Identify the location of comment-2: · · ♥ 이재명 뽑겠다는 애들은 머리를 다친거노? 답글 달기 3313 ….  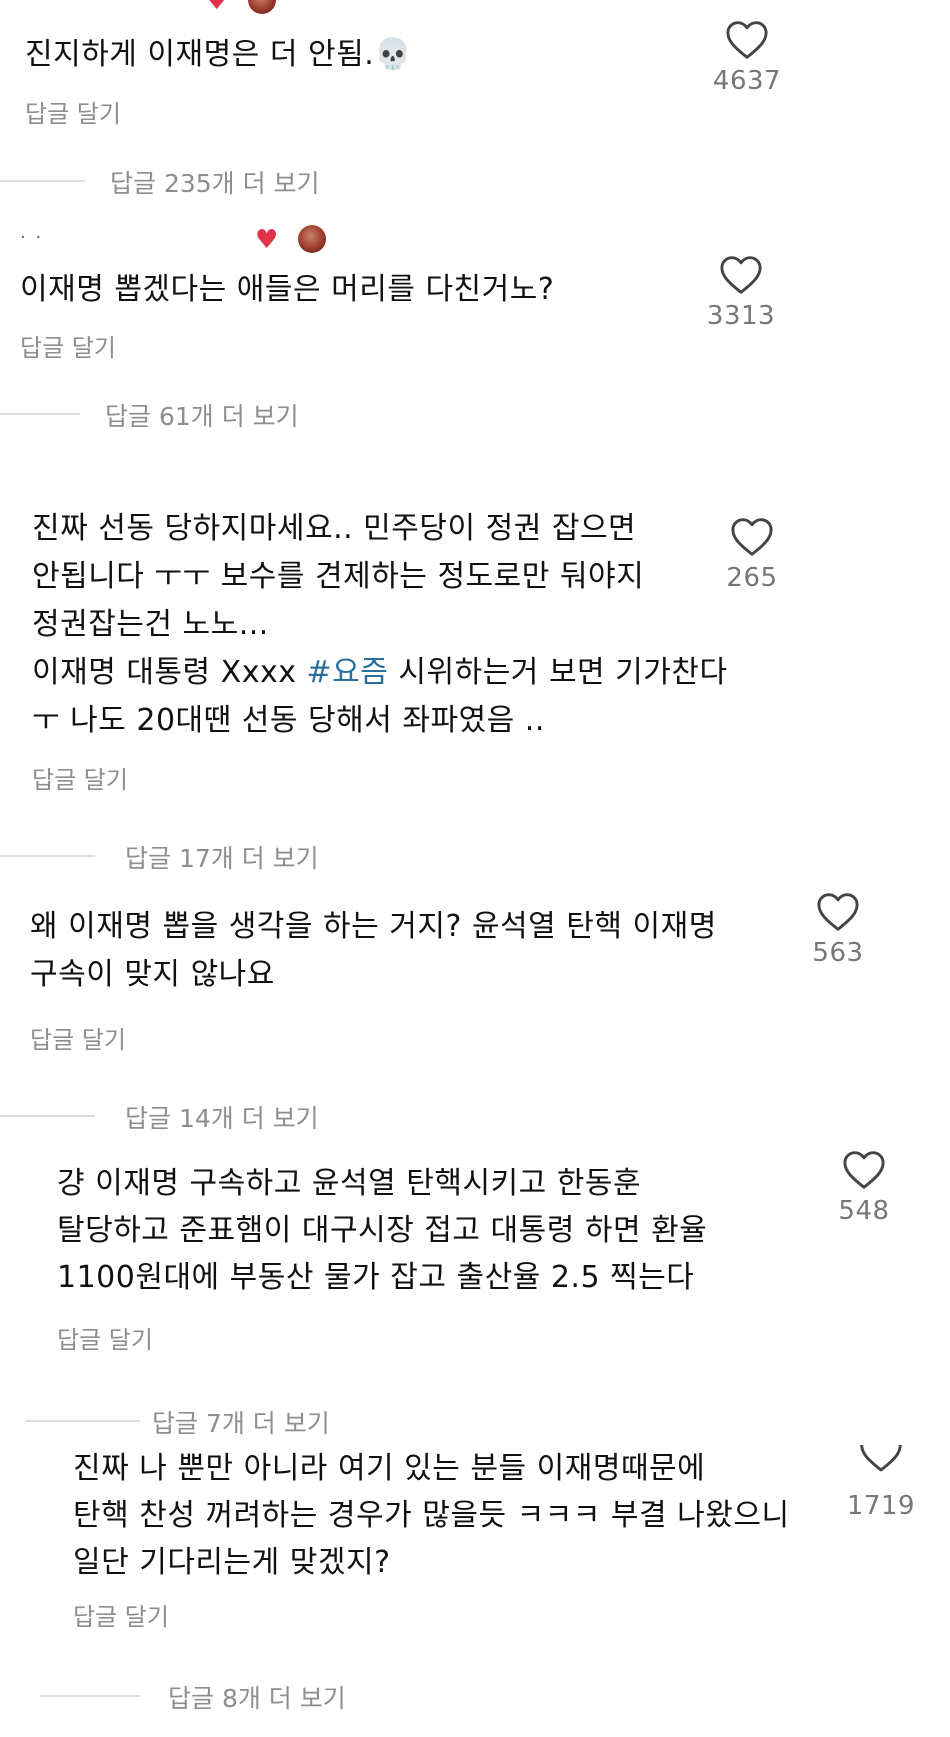
(475, 335).